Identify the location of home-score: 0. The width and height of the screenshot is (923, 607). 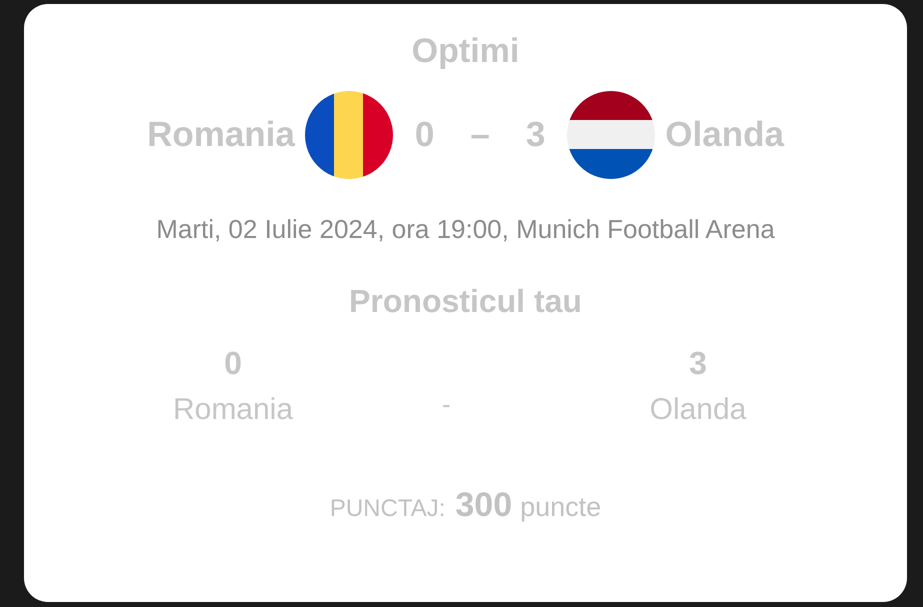
(424, 135).